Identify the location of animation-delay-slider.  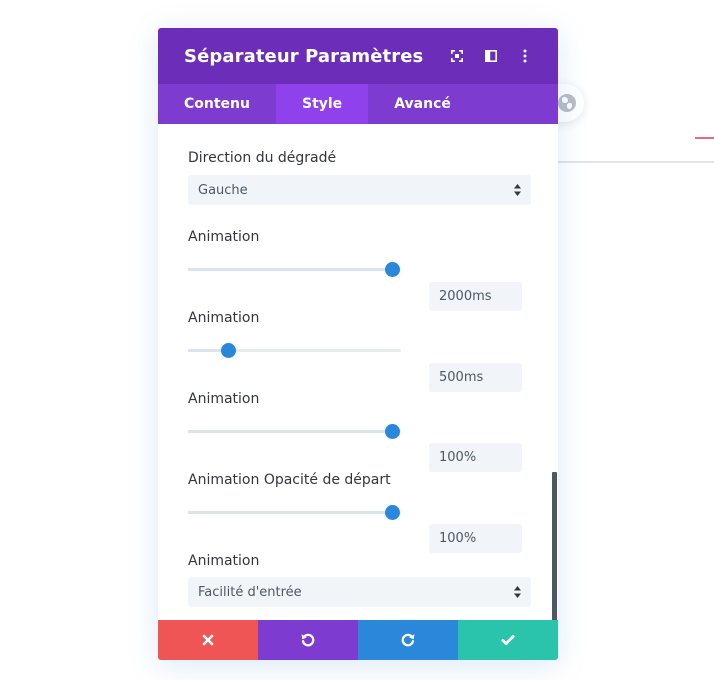
(294, 350).